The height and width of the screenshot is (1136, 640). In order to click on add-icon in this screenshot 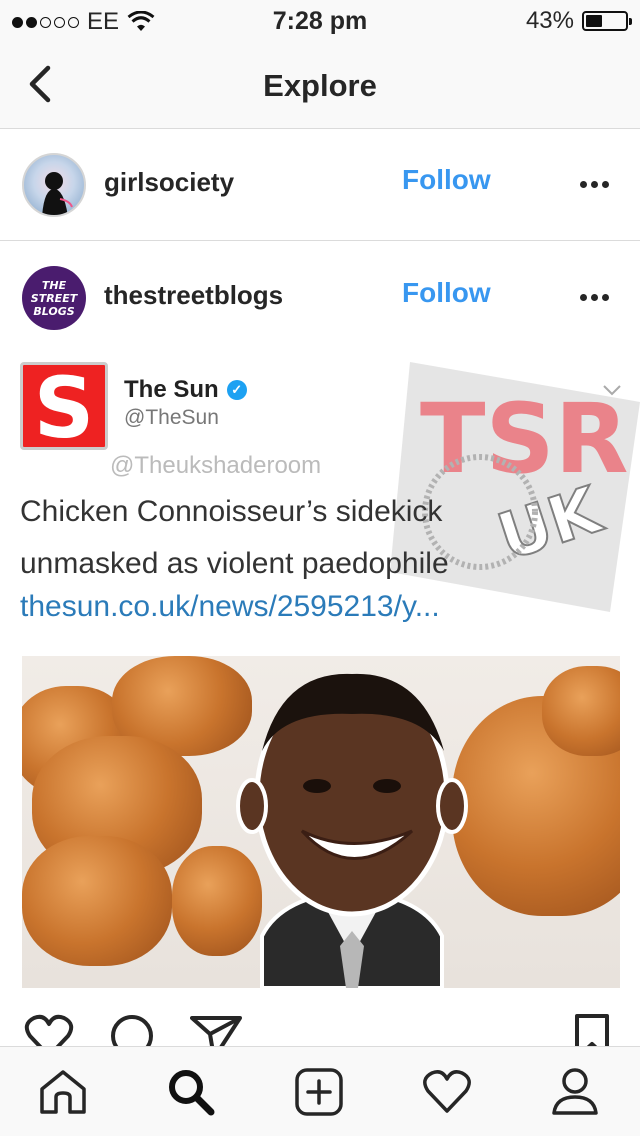, I will do `click(319, 1092)`.